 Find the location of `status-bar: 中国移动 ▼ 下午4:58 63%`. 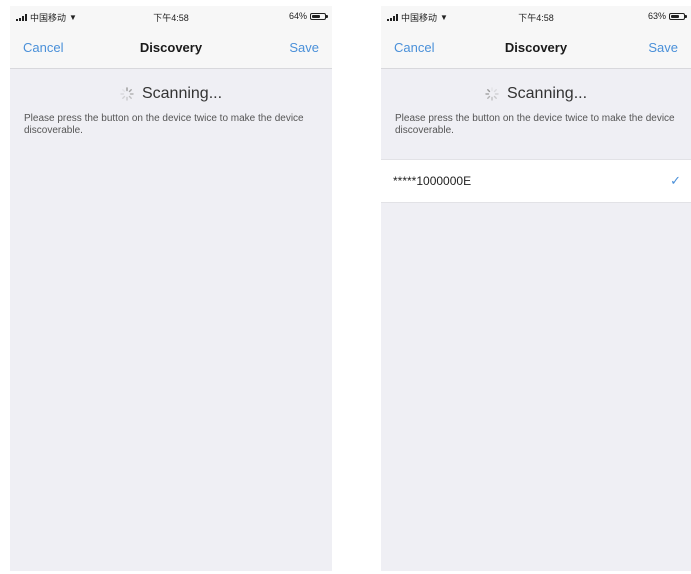

status-bar: 中国移动 ▼ 下午4:58 63% is located at coordinates (536, 17).